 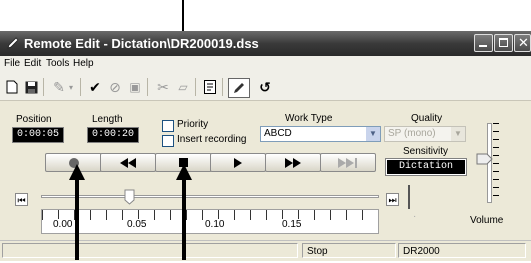 What do you see at coordinates (426, 151) in the screenshot?
I see `sensitivity-label: Sensitivity` at bounding box center [426, 151].